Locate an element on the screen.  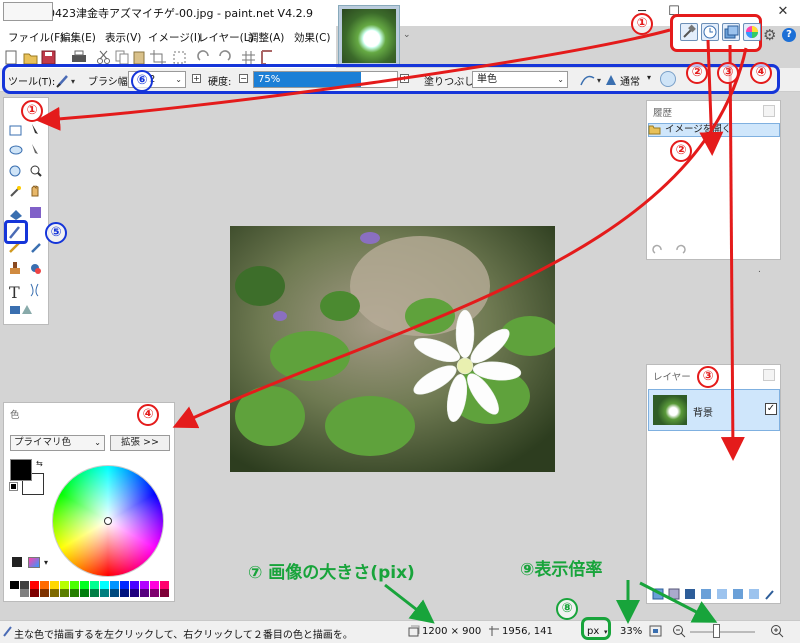
annotation-4-top: ④ is located at coordinates (761, 73).